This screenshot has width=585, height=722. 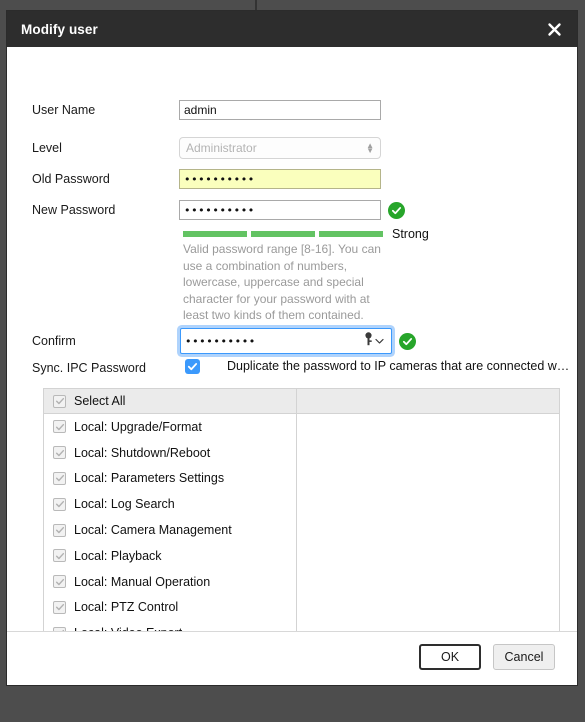 I want to click on dialog-title: Modify user, so click(x=59, y=29).